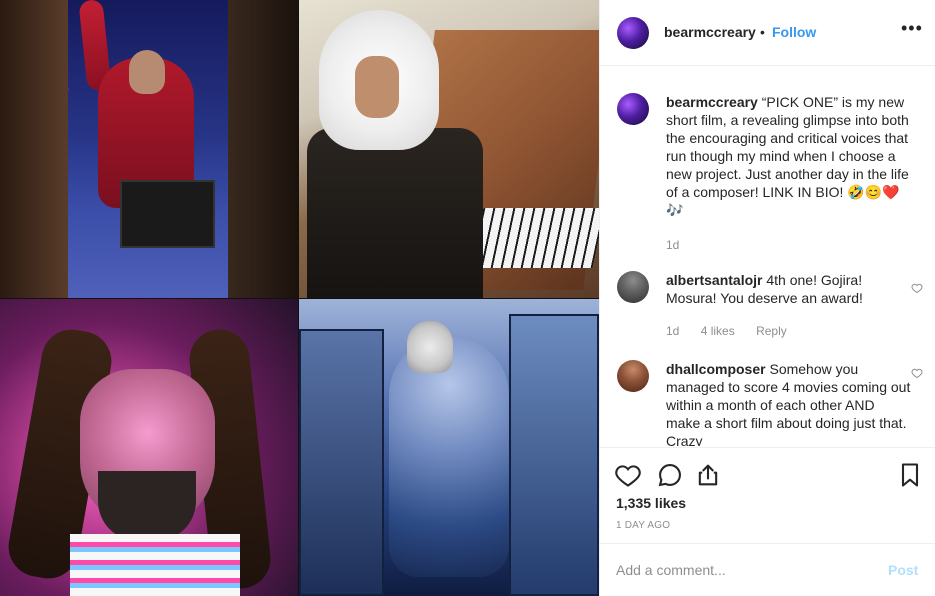  I want to click on comment-reply-button: Reply, so click(771, 331).